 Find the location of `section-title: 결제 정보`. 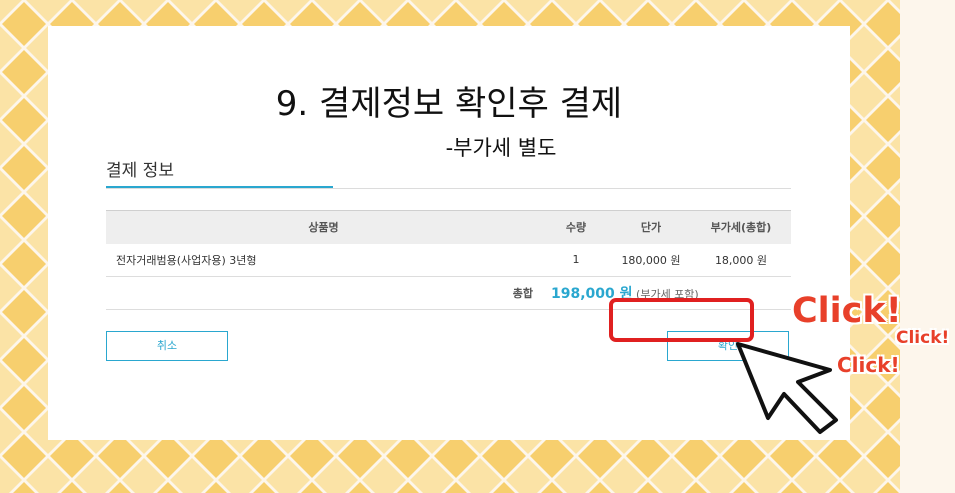

section-title: 결제 정보 is located at coordinates (140, 171).